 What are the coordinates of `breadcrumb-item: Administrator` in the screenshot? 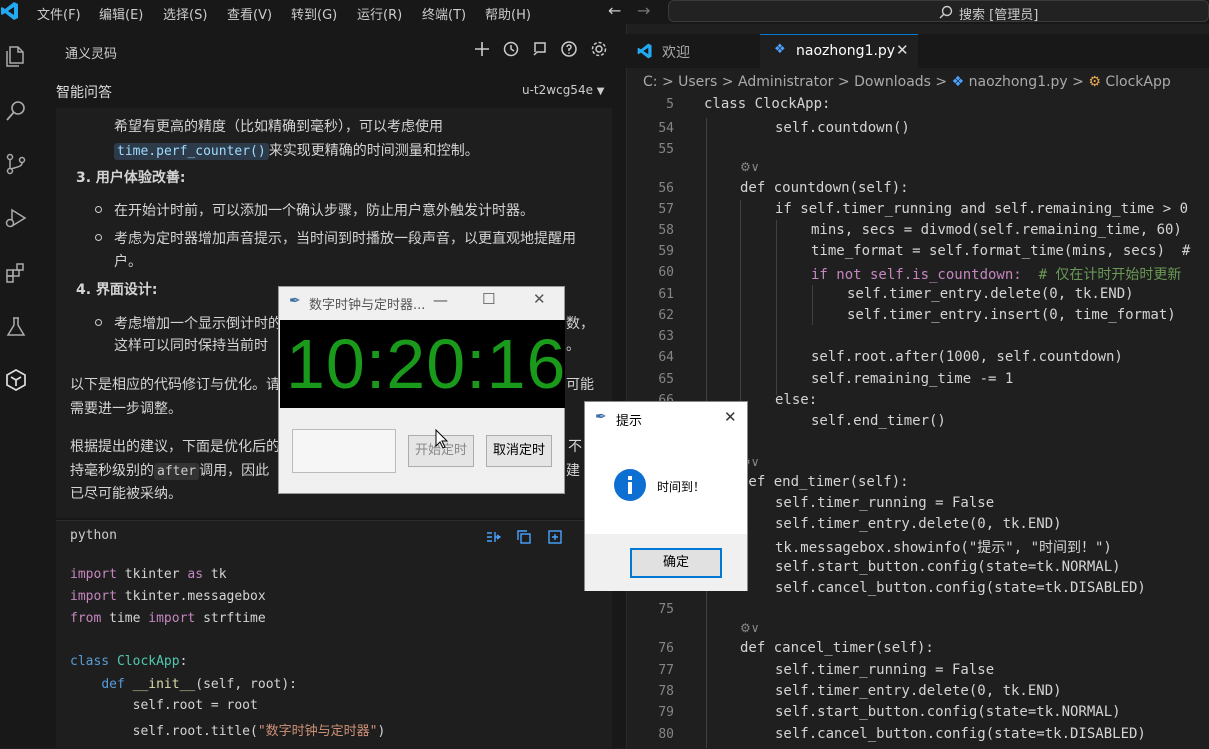 It's located at (785, 82).